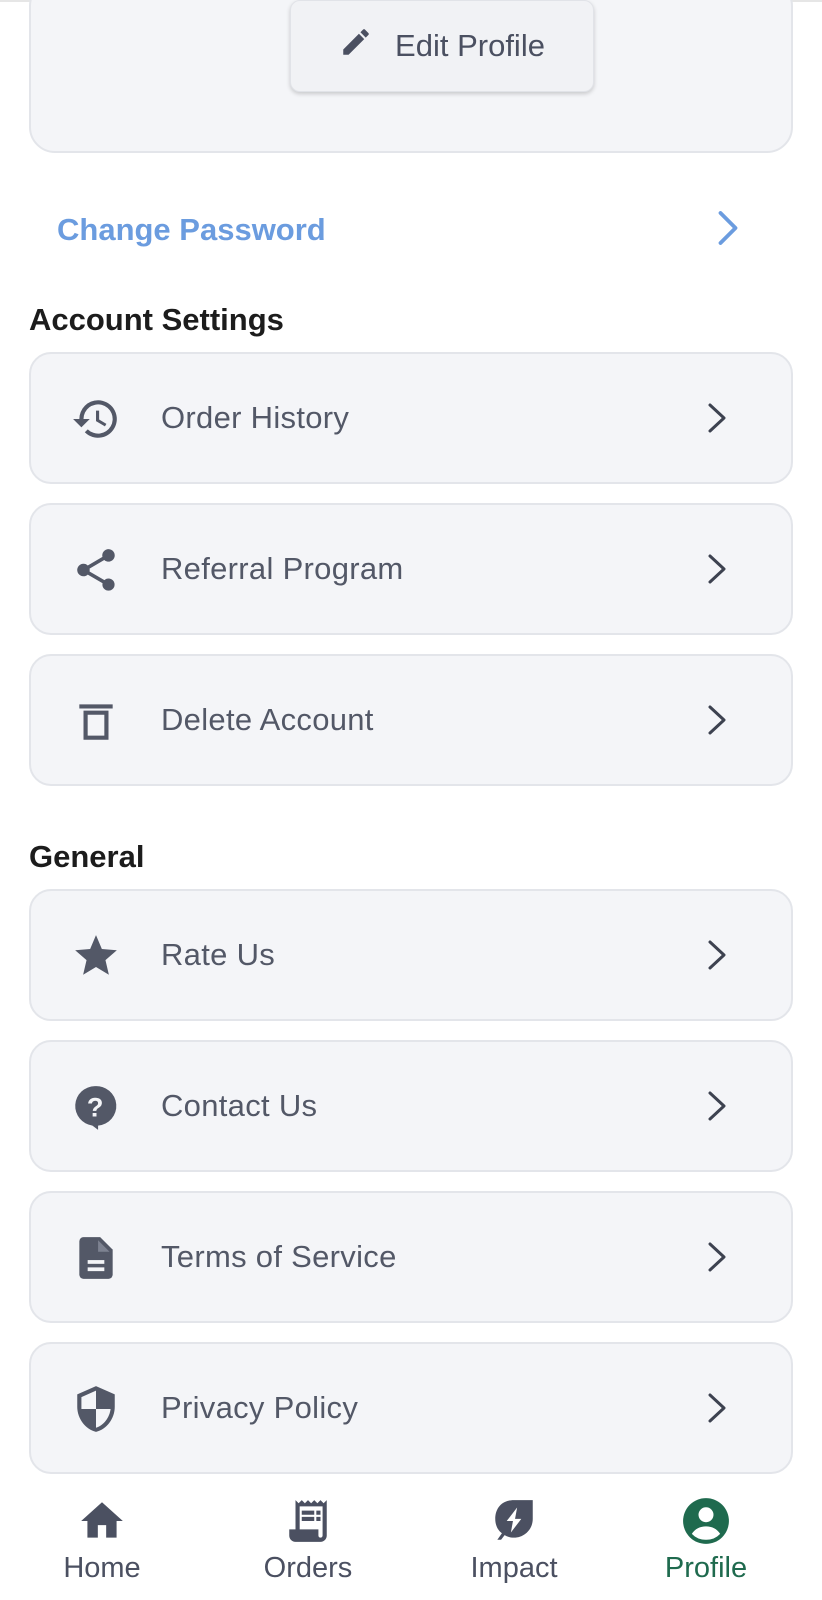  What do you see at coordinates (411, 1408) in the screenshot?
I see `privacy-policy-row: Privacy Policy` at bounding box center [411, 1408].